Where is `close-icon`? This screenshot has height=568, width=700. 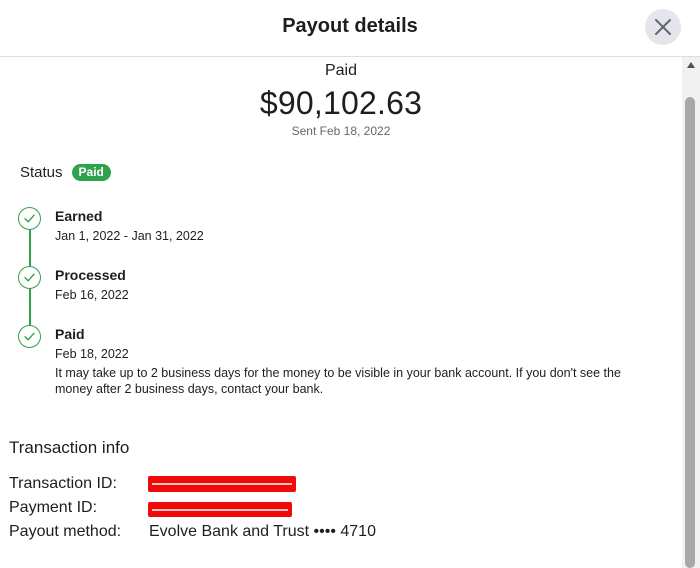 close-icon is located at coordinates (663, 27).